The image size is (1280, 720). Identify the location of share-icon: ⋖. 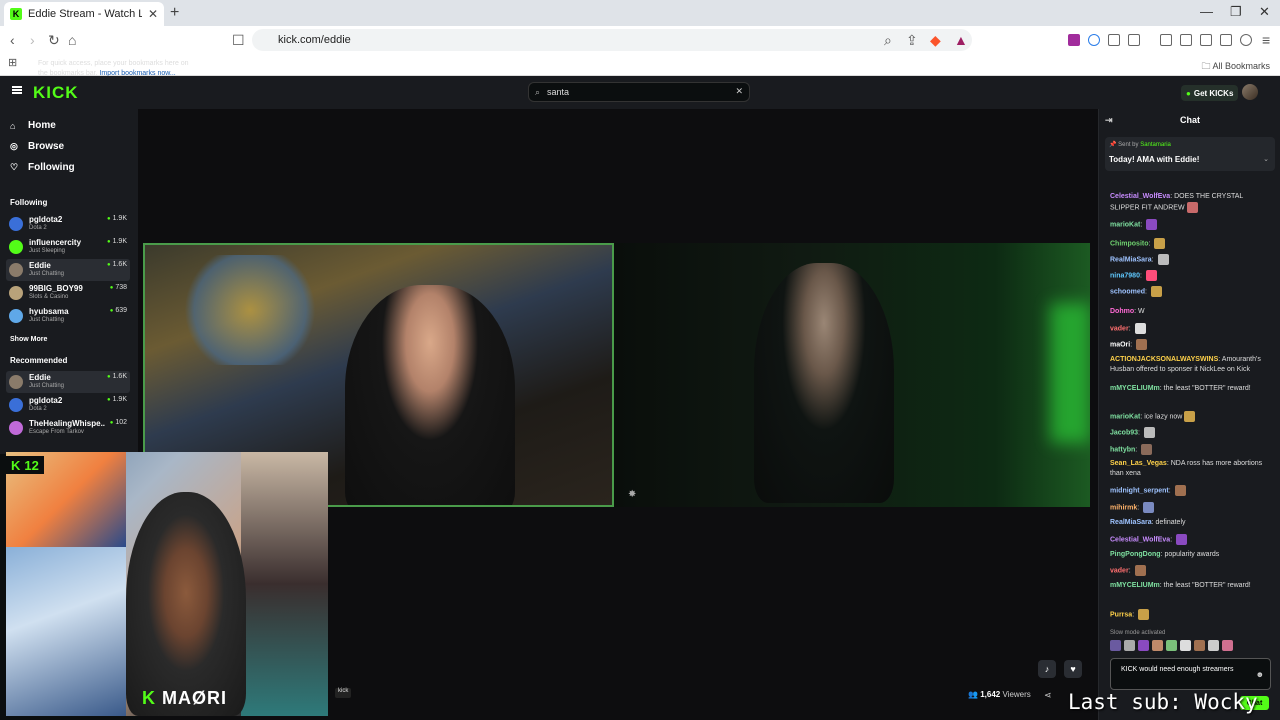
(1048, 695).